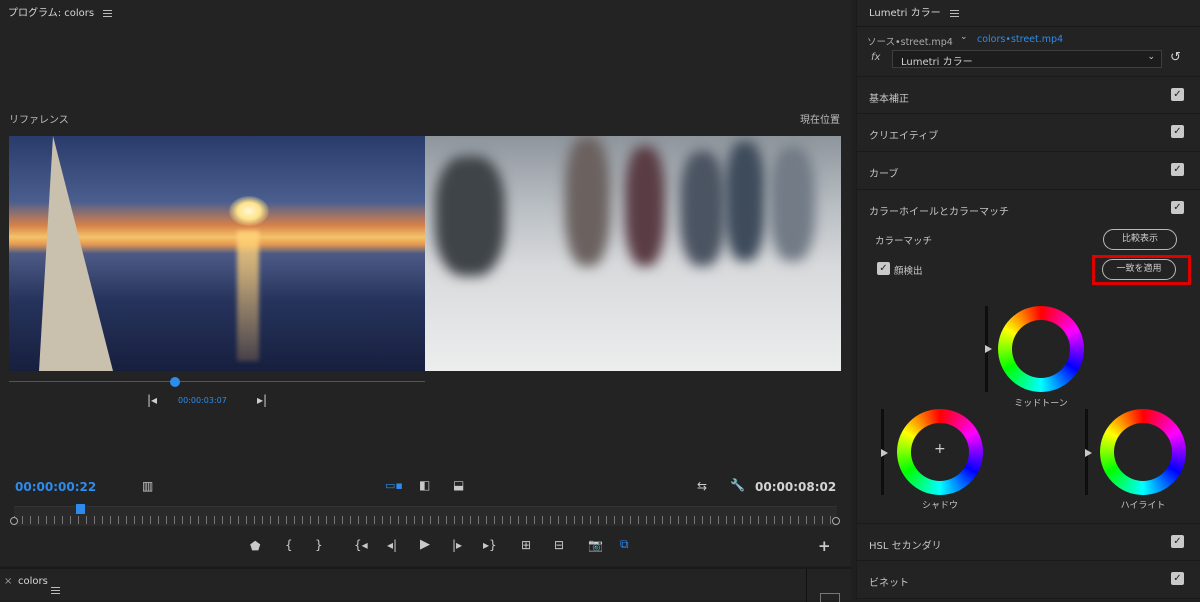 This screenshot has width=1200, height=602. I want to click on side-by-side-icon: ◧, so click(424, 485).